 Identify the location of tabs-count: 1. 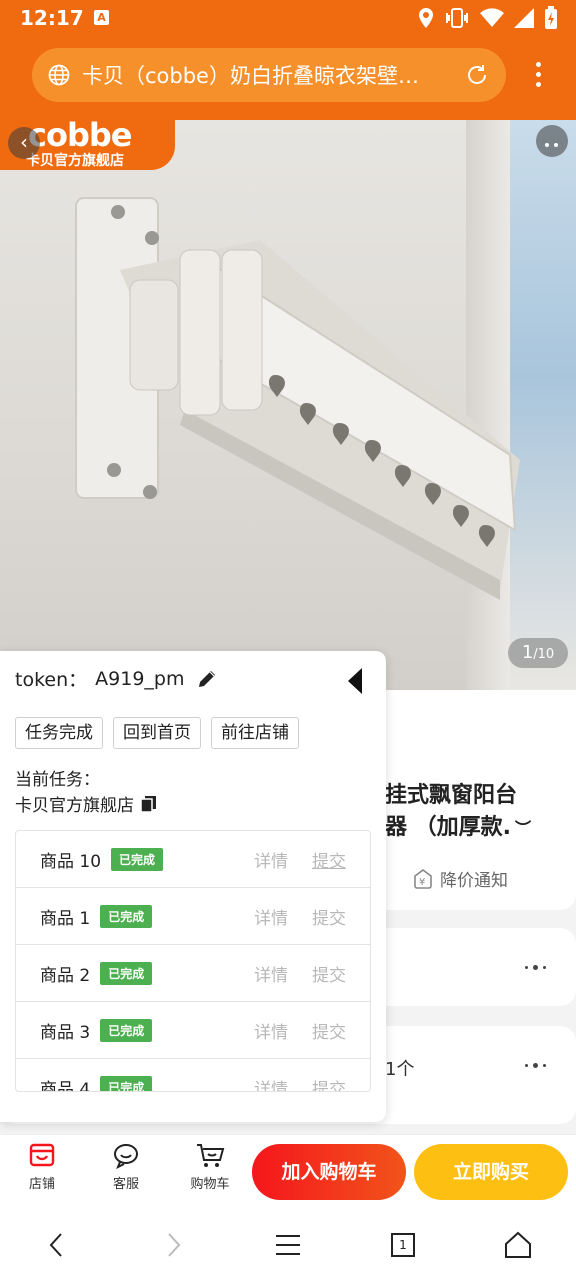
(403, 1245).